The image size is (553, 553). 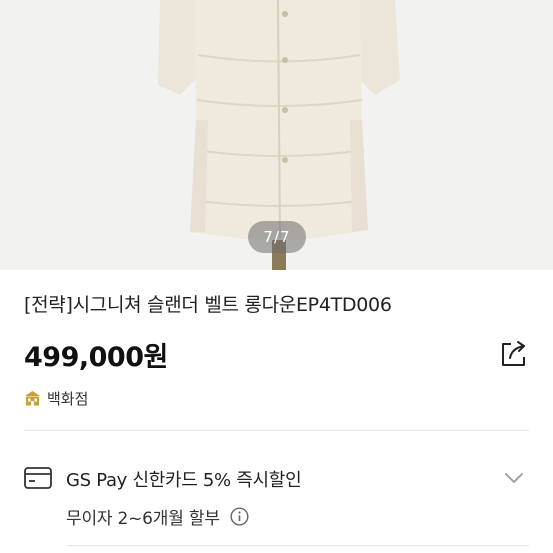 I want to click on share-icon, so click(x=513, y=353).